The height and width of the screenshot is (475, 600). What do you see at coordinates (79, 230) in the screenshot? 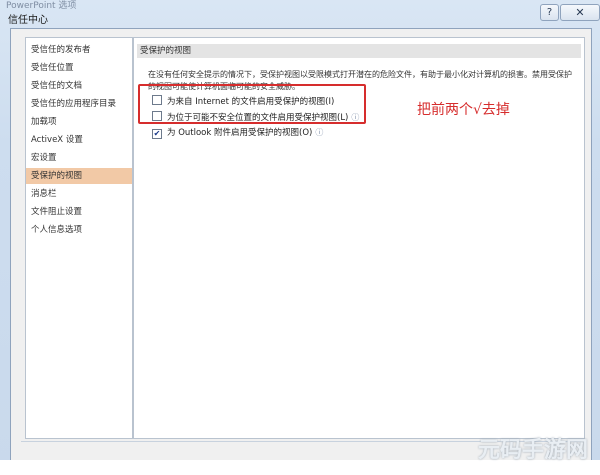
I see `sidebar-item-privacy-options: 个人信息选项` at bounding box center [79, 230].